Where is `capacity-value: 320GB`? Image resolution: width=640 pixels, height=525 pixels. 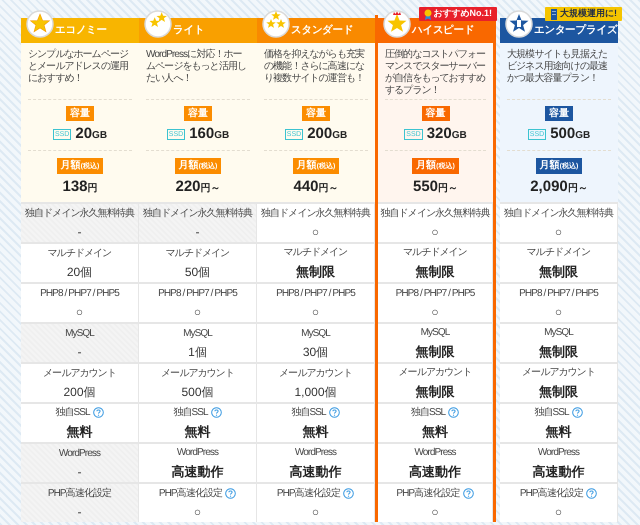 capacity-value: 320GB is located at coordinates (446, 134).